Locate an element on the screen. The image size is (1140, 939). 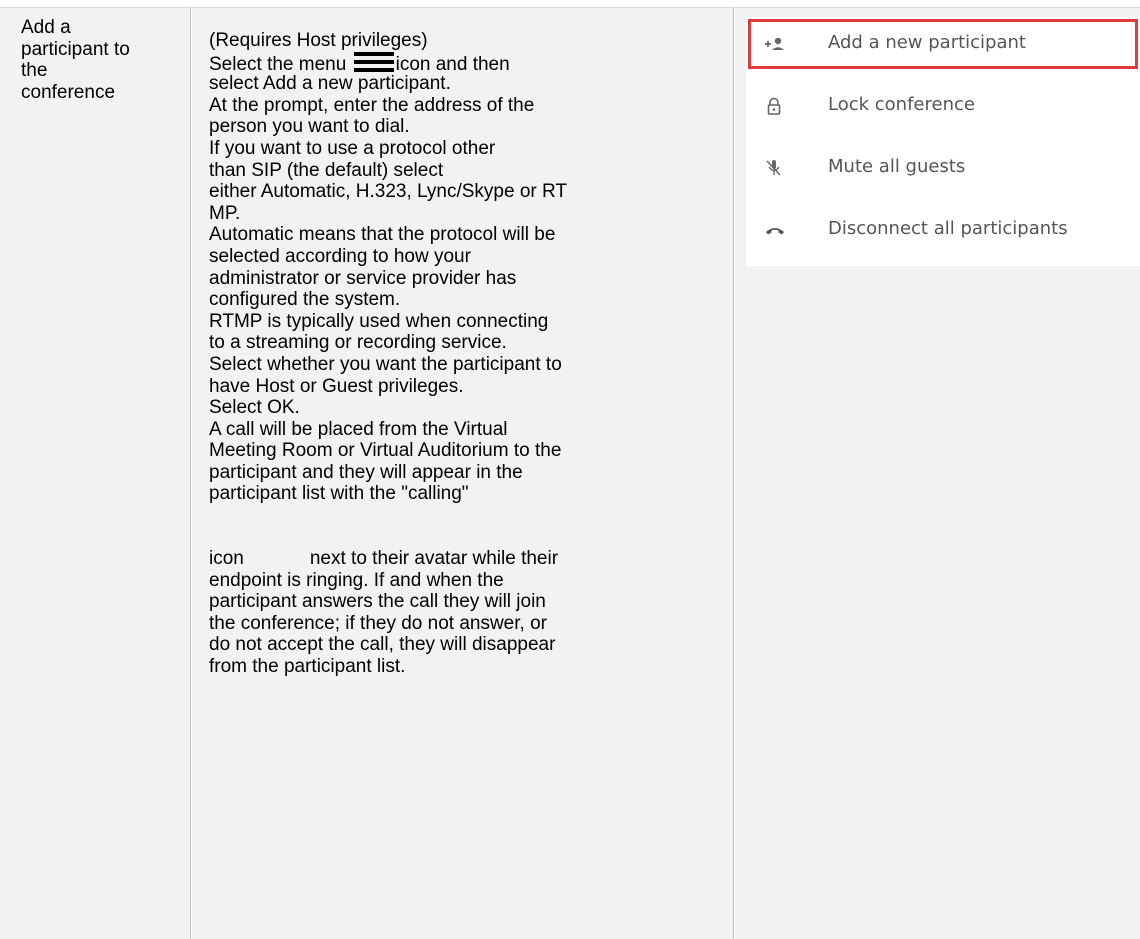
menu-item-lock-conference: Lock conference is located at coordinates (943, 106).